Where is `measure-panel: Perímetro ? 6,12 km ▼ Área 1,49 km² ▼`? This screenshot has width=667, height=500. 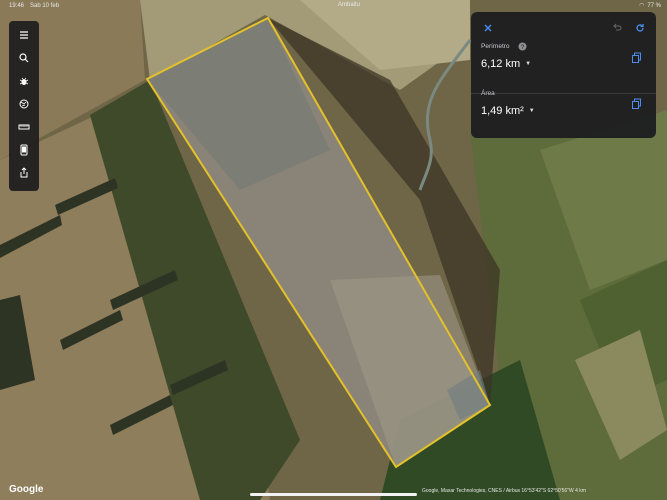 measure-panel: Perímetro ? 6,12 km ▼ Área 1,49 km² ▼ is located at coordinates (563, 75).